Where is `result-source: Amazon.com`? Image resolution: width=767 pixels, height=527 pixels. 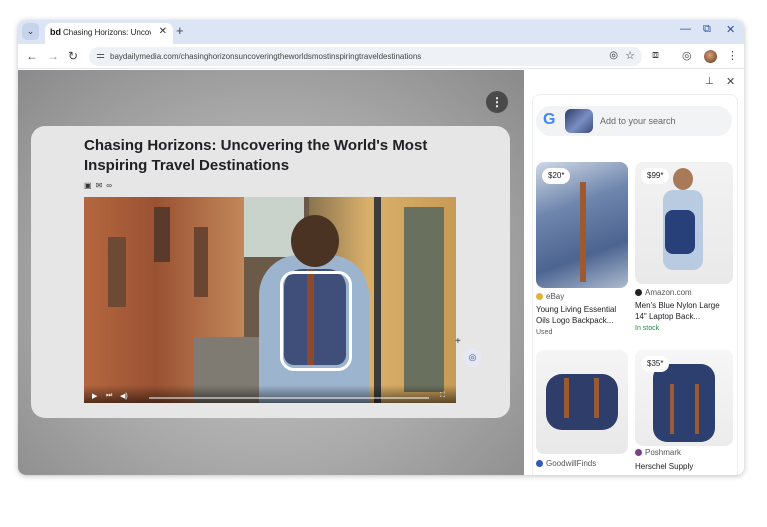 result-source: Amazon.com is located at coordinates (663, 292).